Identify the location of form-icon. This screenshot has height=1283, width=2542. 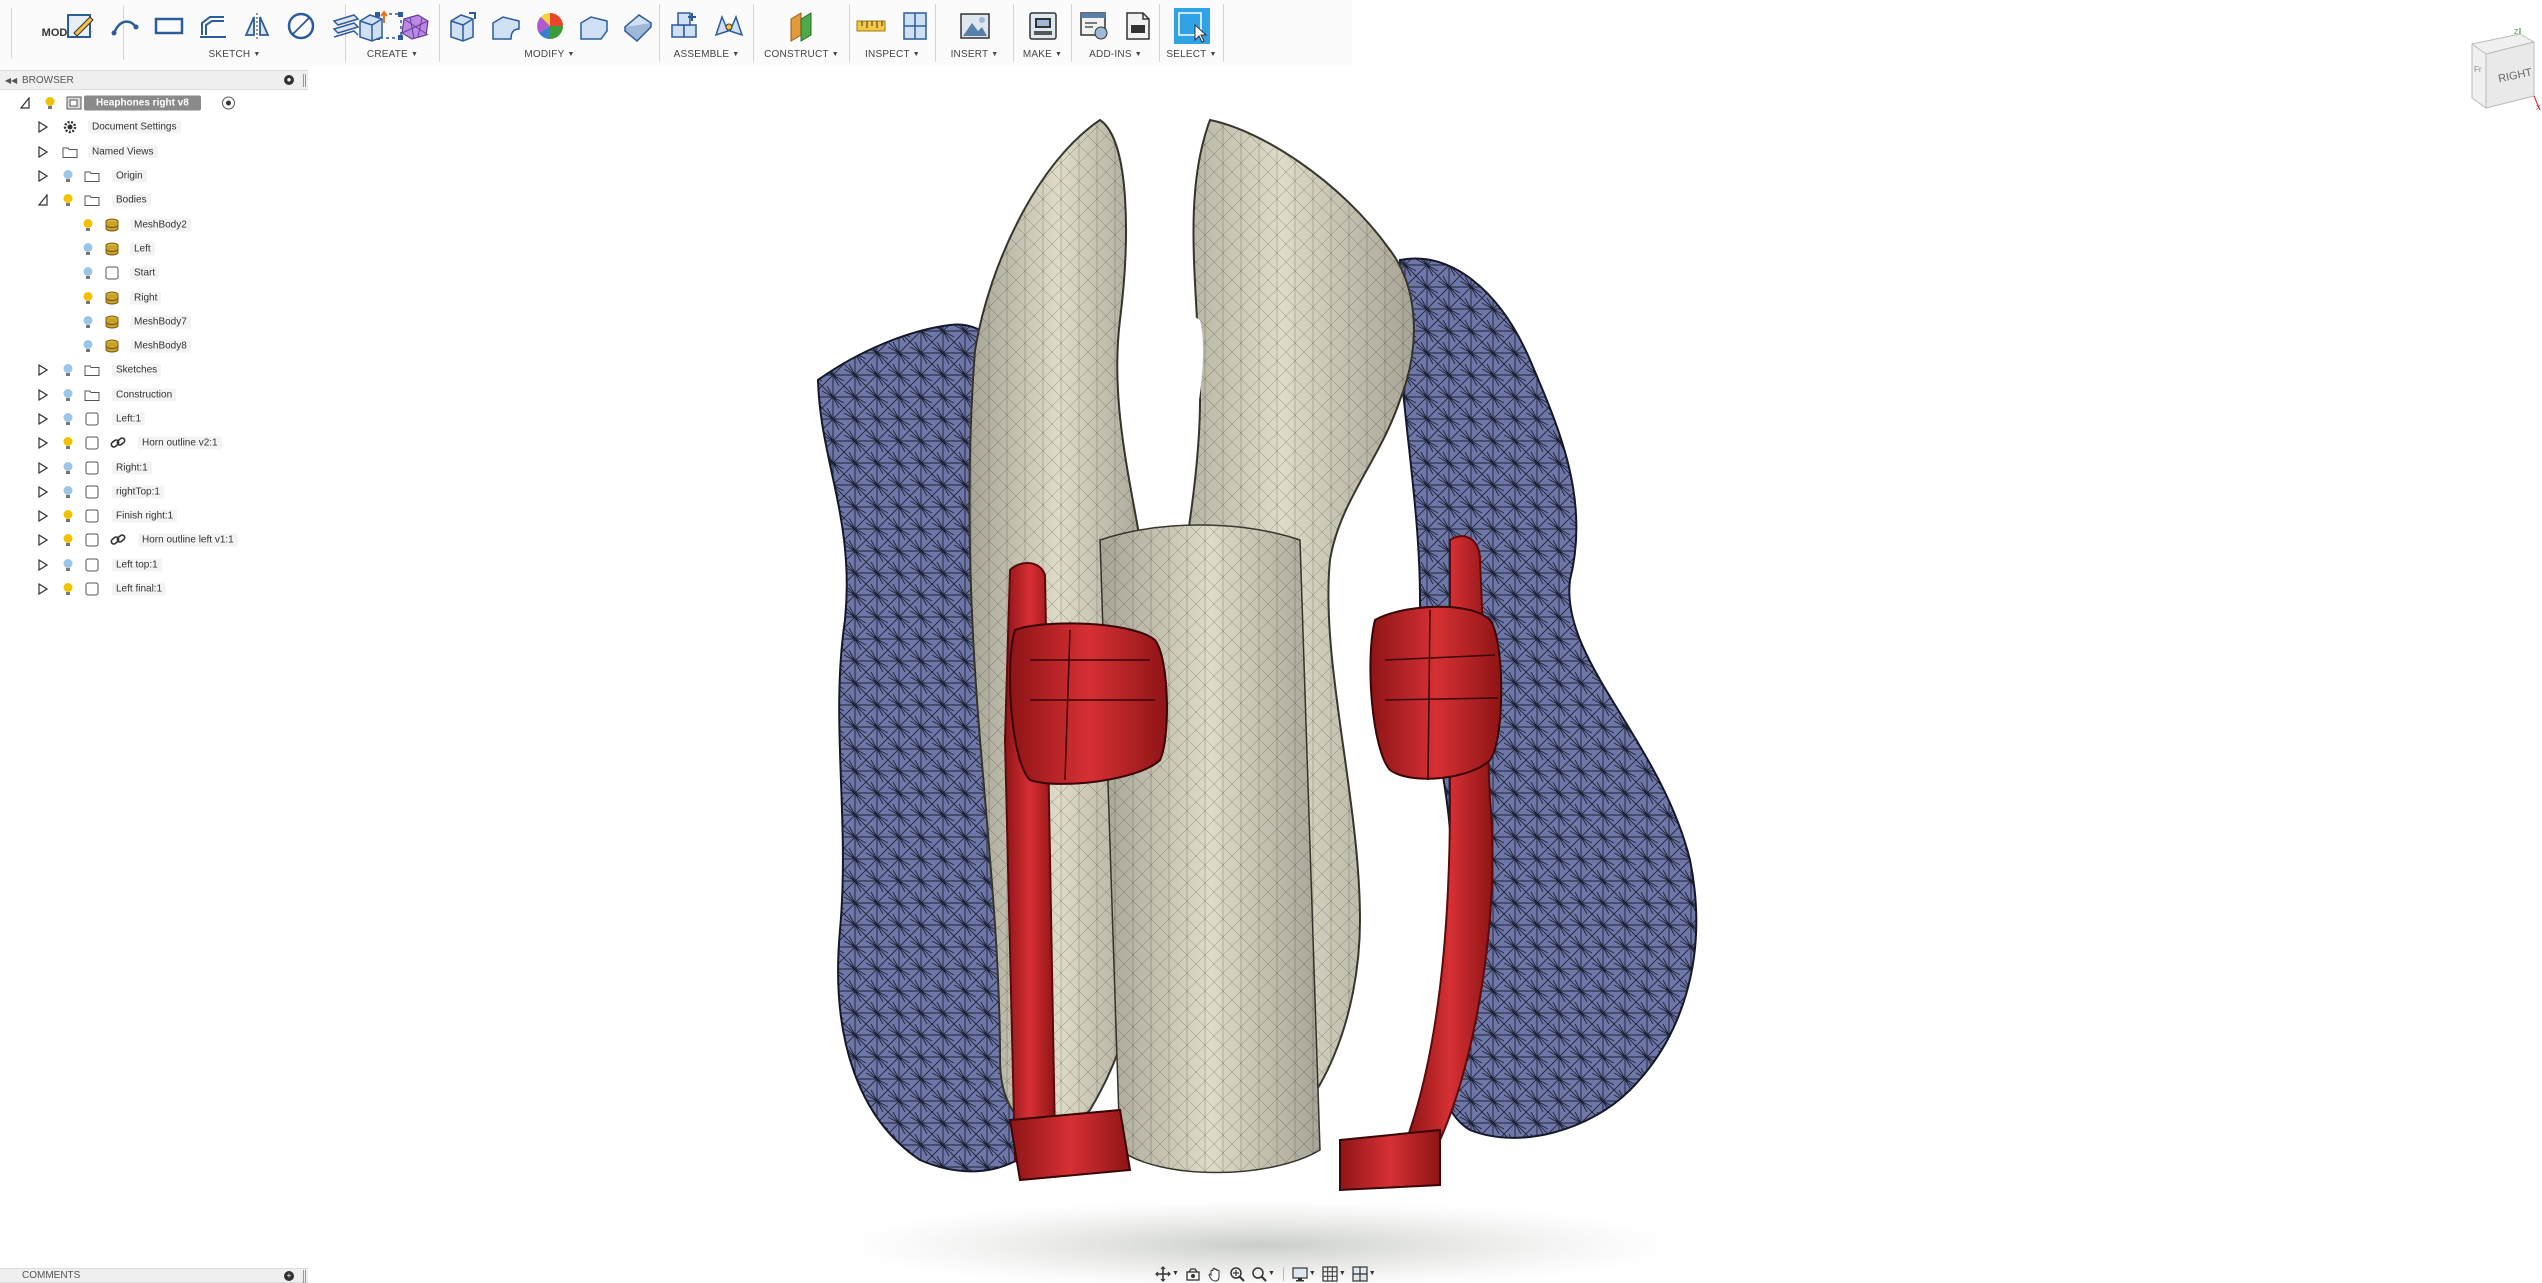
(415, 26).